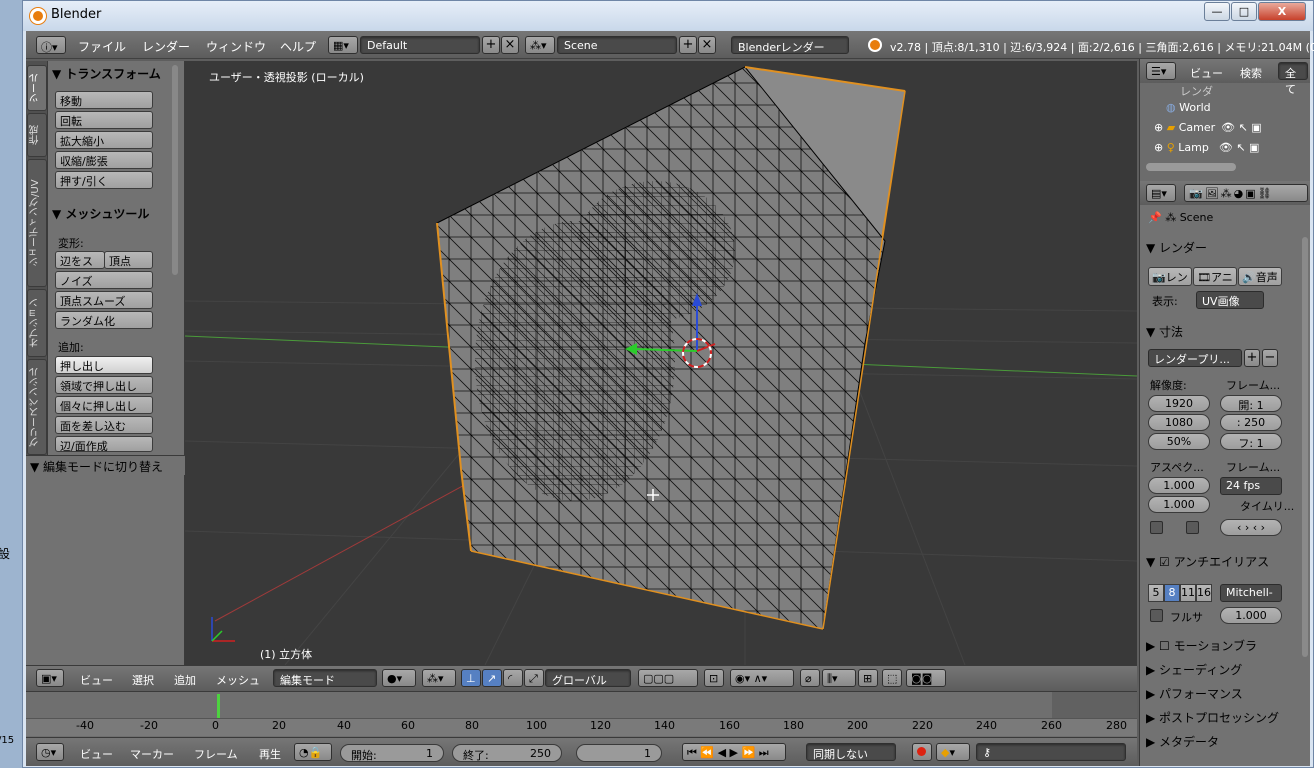 This screenshot has width=1314, height=768. What do you see at coordinates (104, 180) in the screenshot?
I see `push-pull-button: 押す/引く` at bounding box center [104, 180].